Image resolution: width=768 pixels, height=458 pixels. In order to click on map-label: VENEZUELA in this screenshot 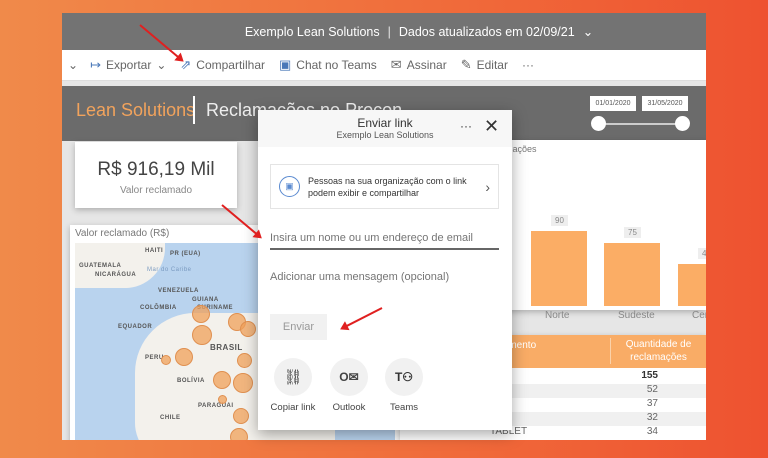, I will do `click(178, 291)`.